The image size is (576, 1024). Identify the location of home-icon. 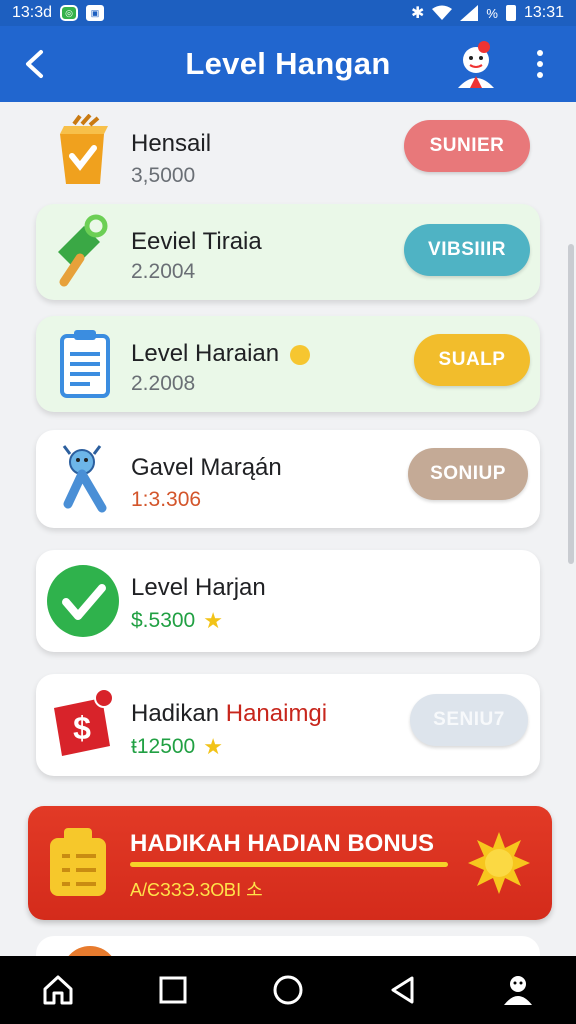
(58, 990).